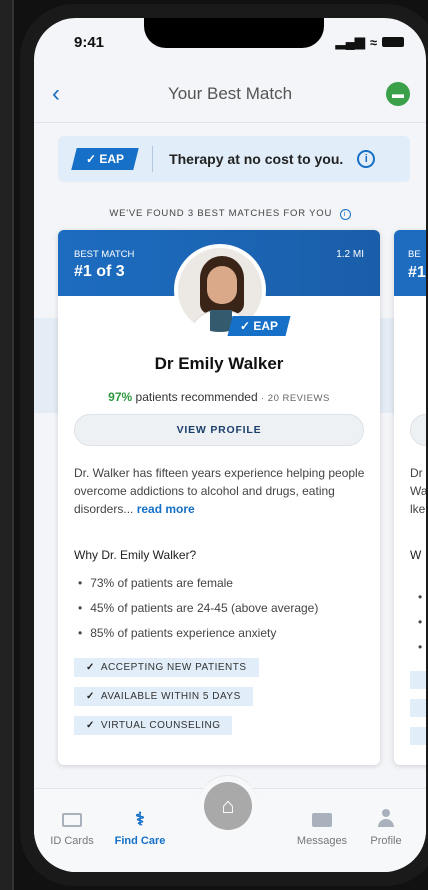 The width and height of the screenshot is (428, 890). I want to click on battery-icon, so click(393, 42).